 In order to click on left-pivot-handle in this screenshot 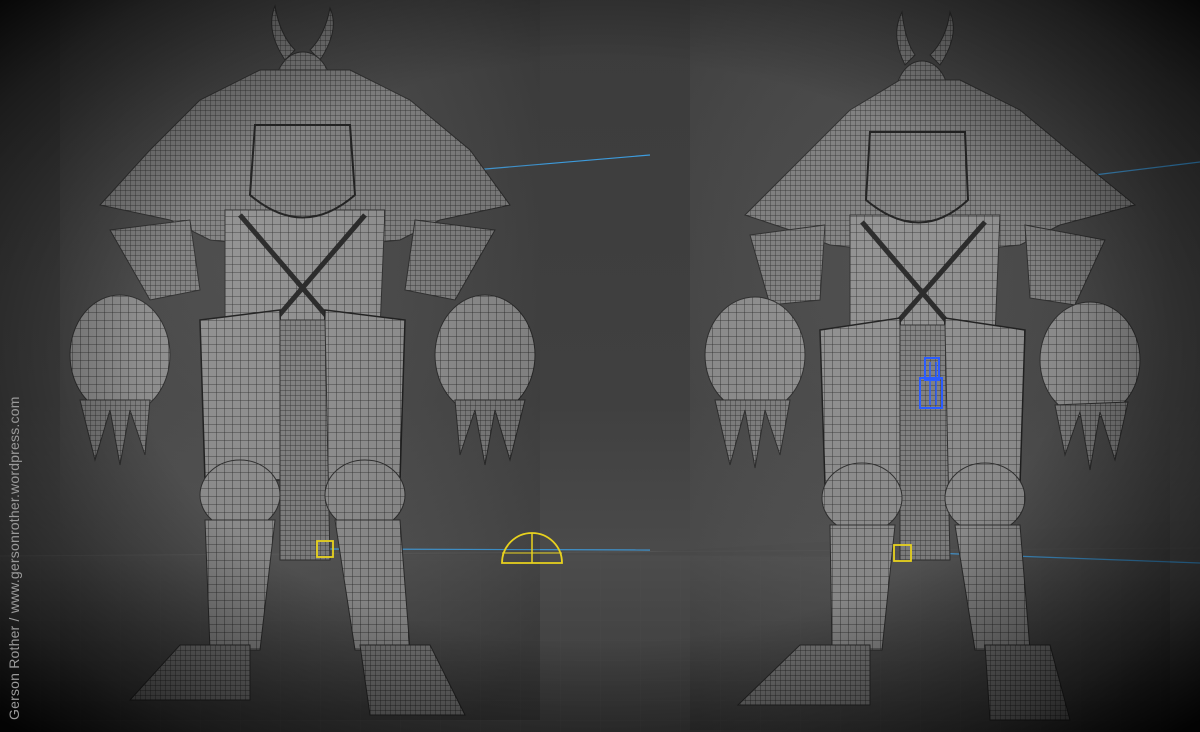, I will do `click(325, 549)`.